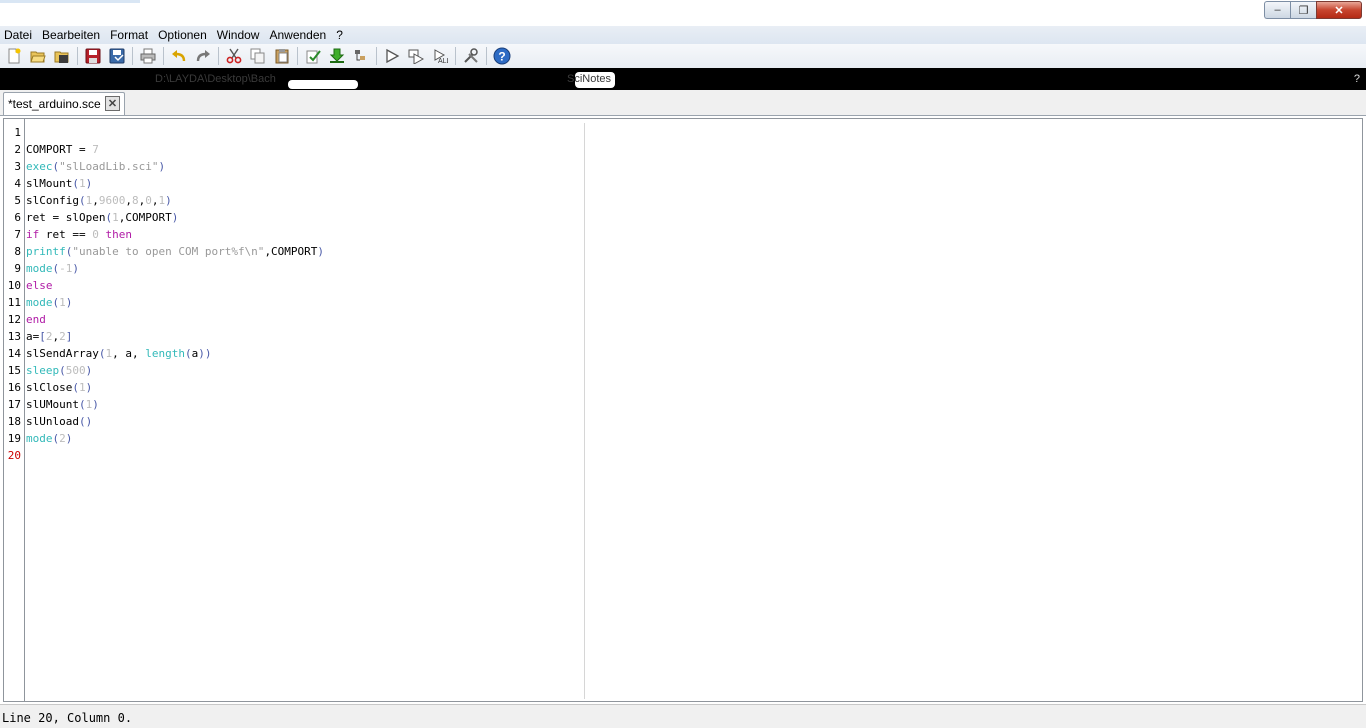  Describe the element at coordinates (49, 336) in the screenshot. I see `code-line: a=[2,2]` at that location.